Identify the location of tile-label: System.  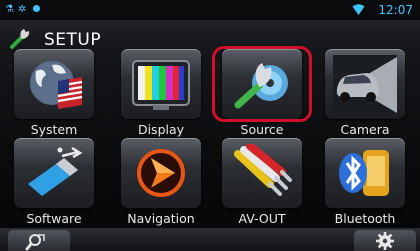
(54, 129).